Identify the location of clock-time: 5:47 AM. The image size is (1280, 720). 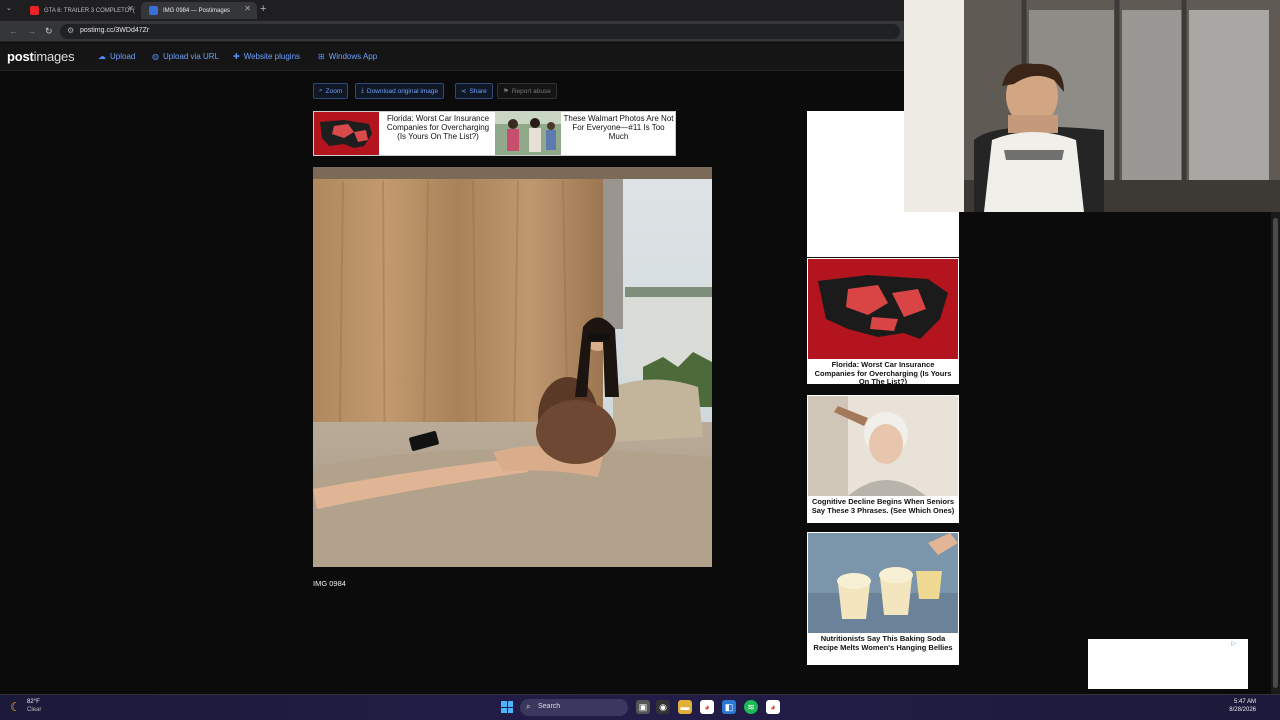
(1245, 702).